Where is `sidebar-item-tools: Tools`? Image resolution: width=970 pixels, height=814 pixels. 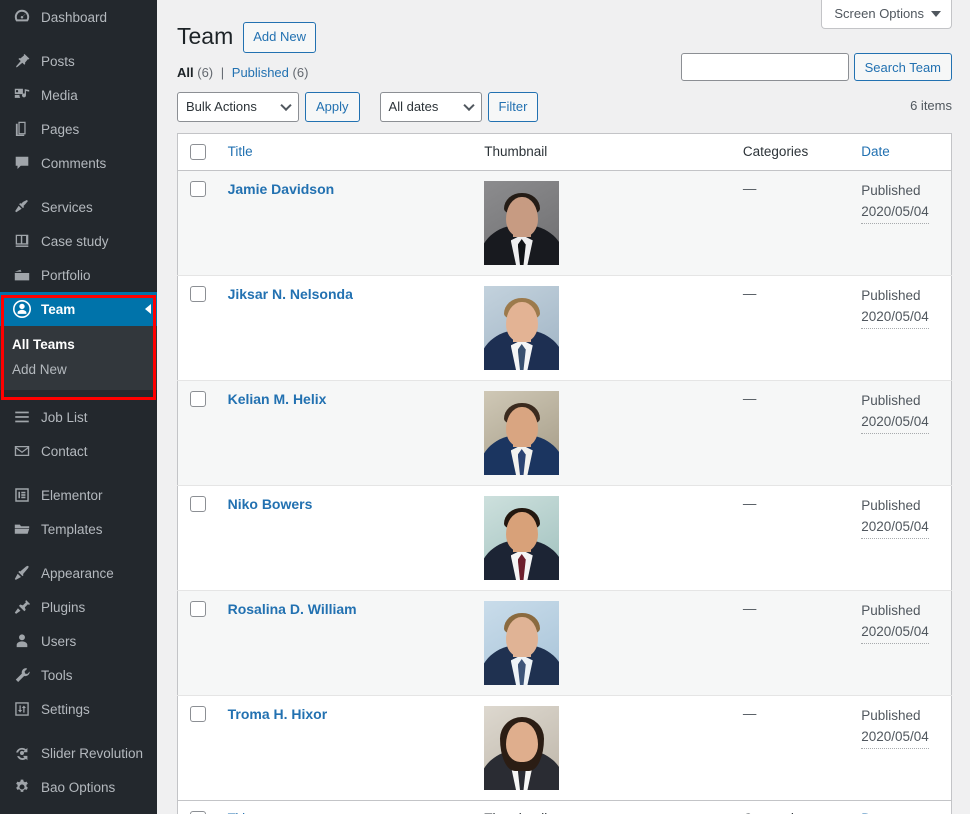
sidebar-item-tools: Tools is located at coordinates (78, 675).